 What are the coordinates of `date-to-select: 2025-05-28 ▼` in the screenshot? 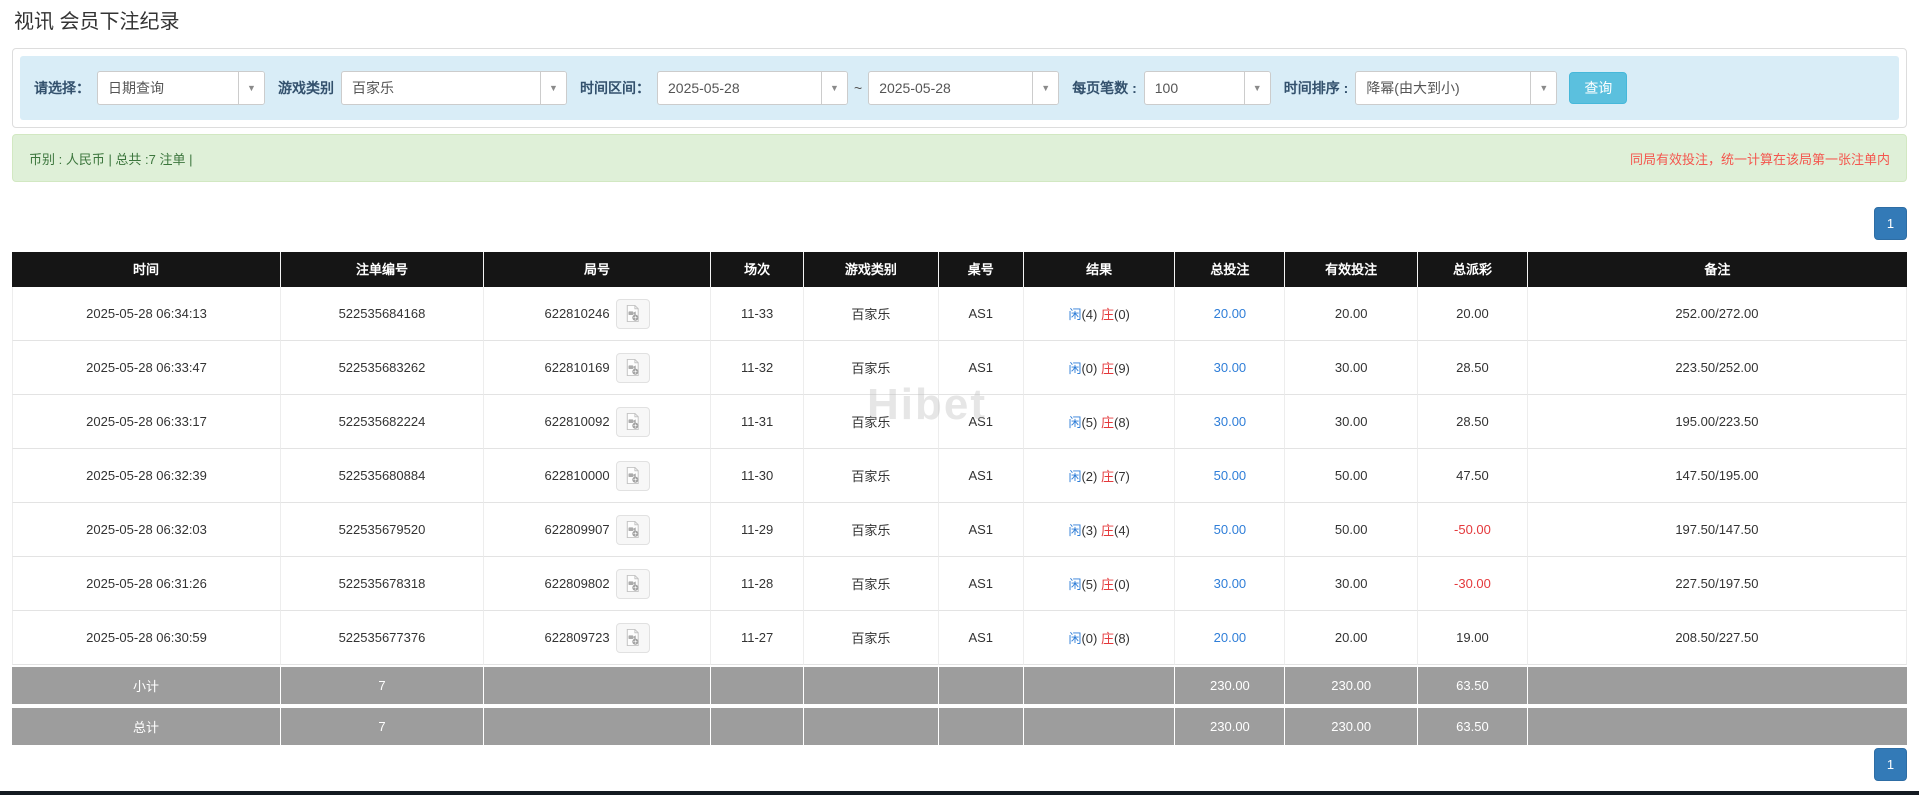 It's located at (964, 88).